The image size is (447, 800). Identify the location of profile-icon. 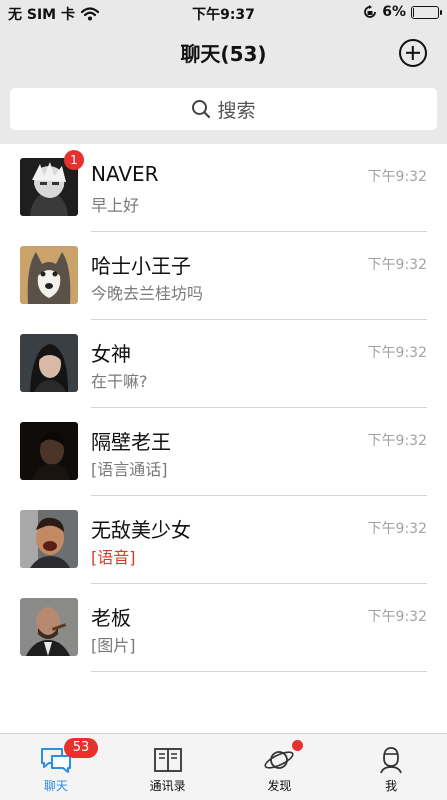
(391, 760).